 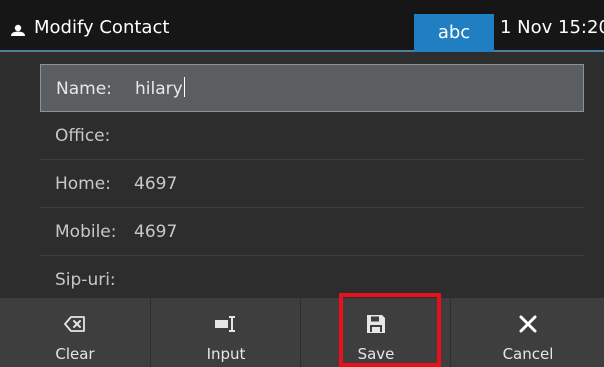 I want to click on mobile-value: 4697, so click(x=155, y=232).